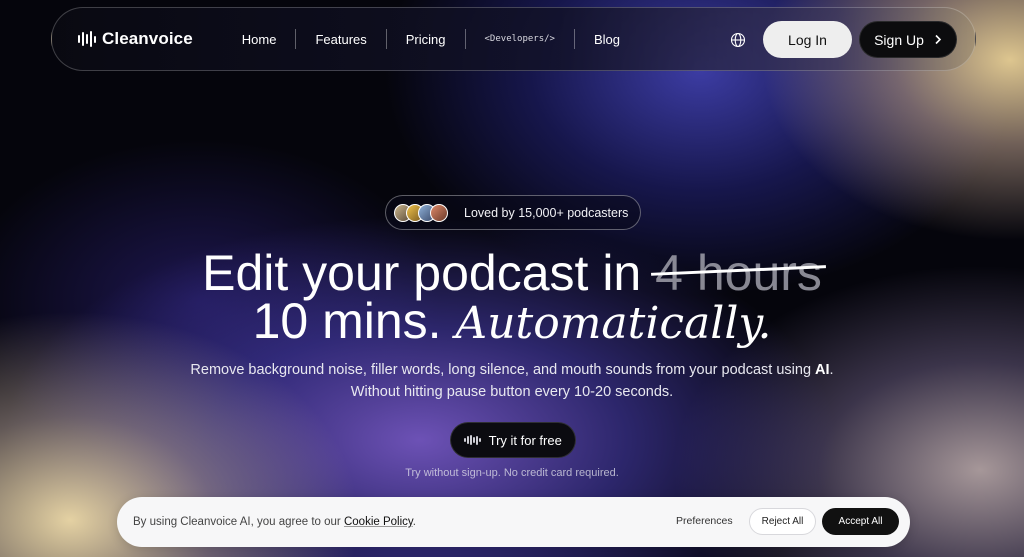 The height and width of the screenshot is (557, 1024). Describe the element at coordinates (414, 522) in the screenshot. I see `cookie-text-suffix: .` at that location.